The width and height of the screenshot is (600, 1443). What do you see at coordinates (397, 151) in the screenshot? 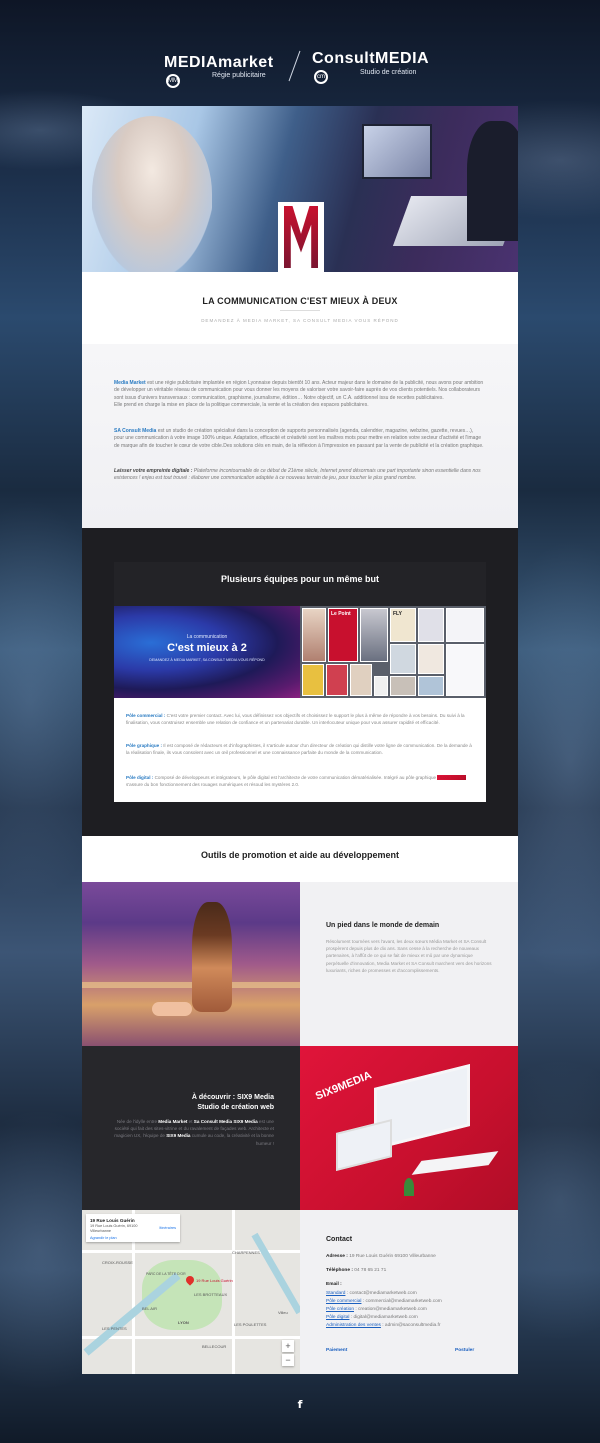
I see `hero-screen` at bounding box center [397, 151].